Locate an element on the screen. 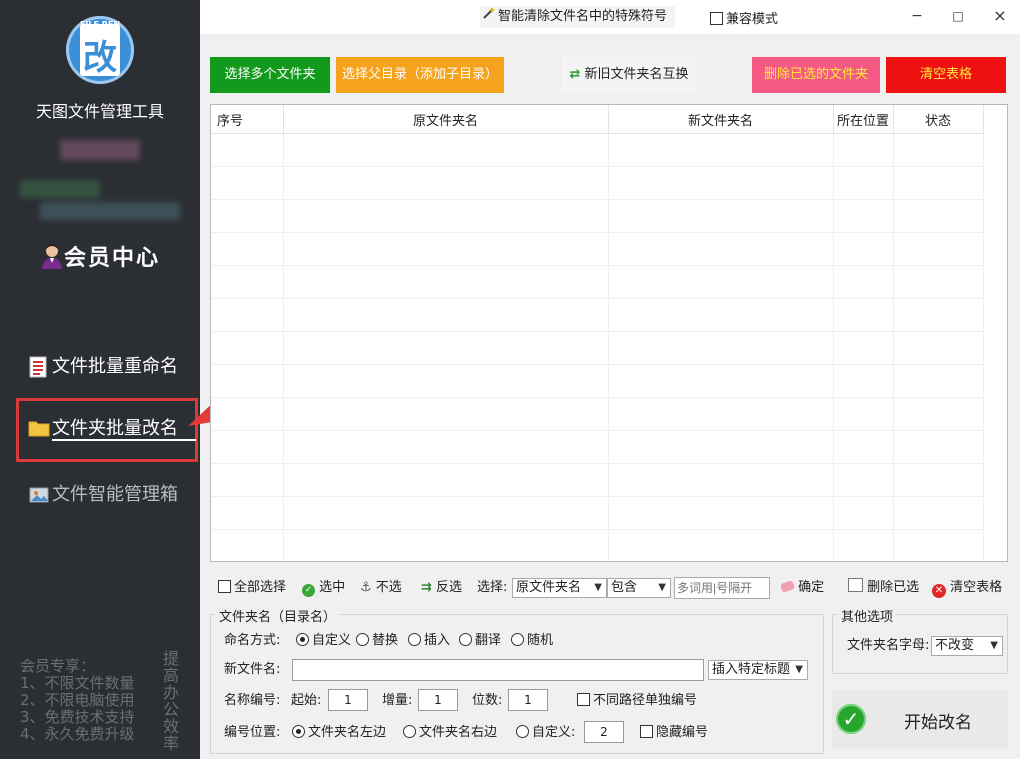  check-button: ✓ 选中 is located at coordinates (323, 588).